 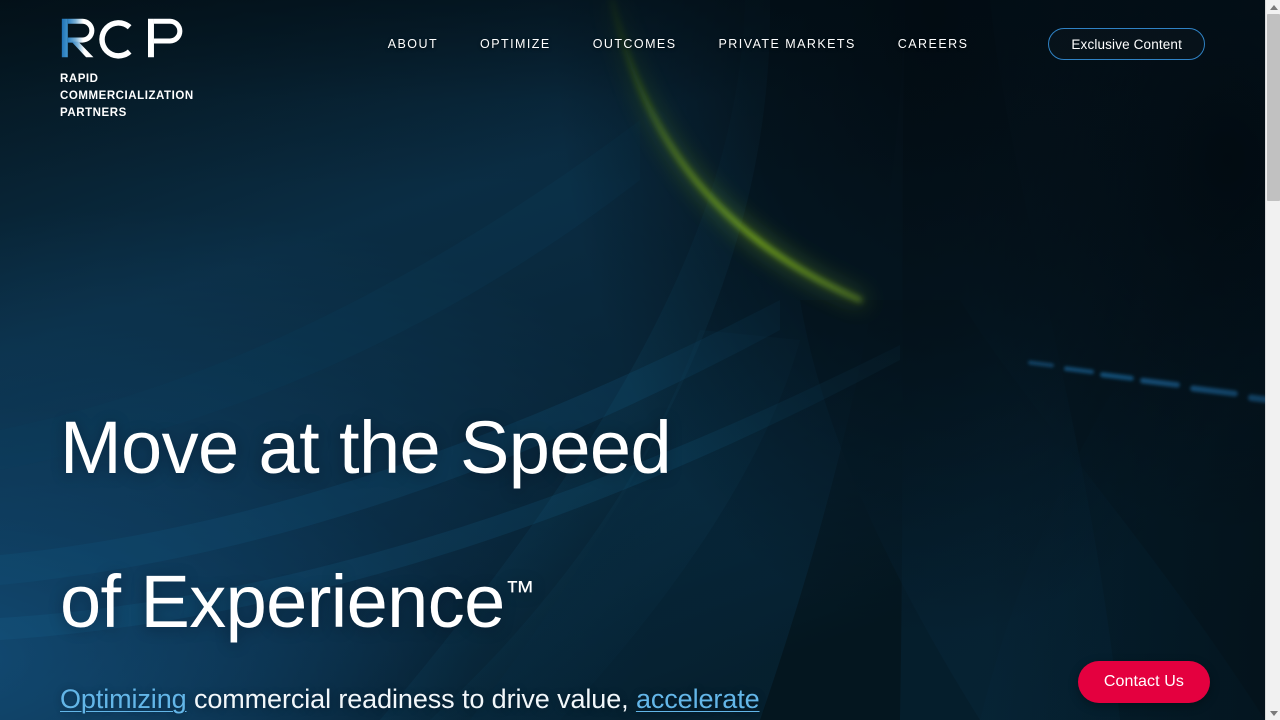 What do you see at coordinates (787, 44) in the screenshot?
I see `nav-item-private-markets: PRIVATE MARKETS` at bounding box center [787, 44].